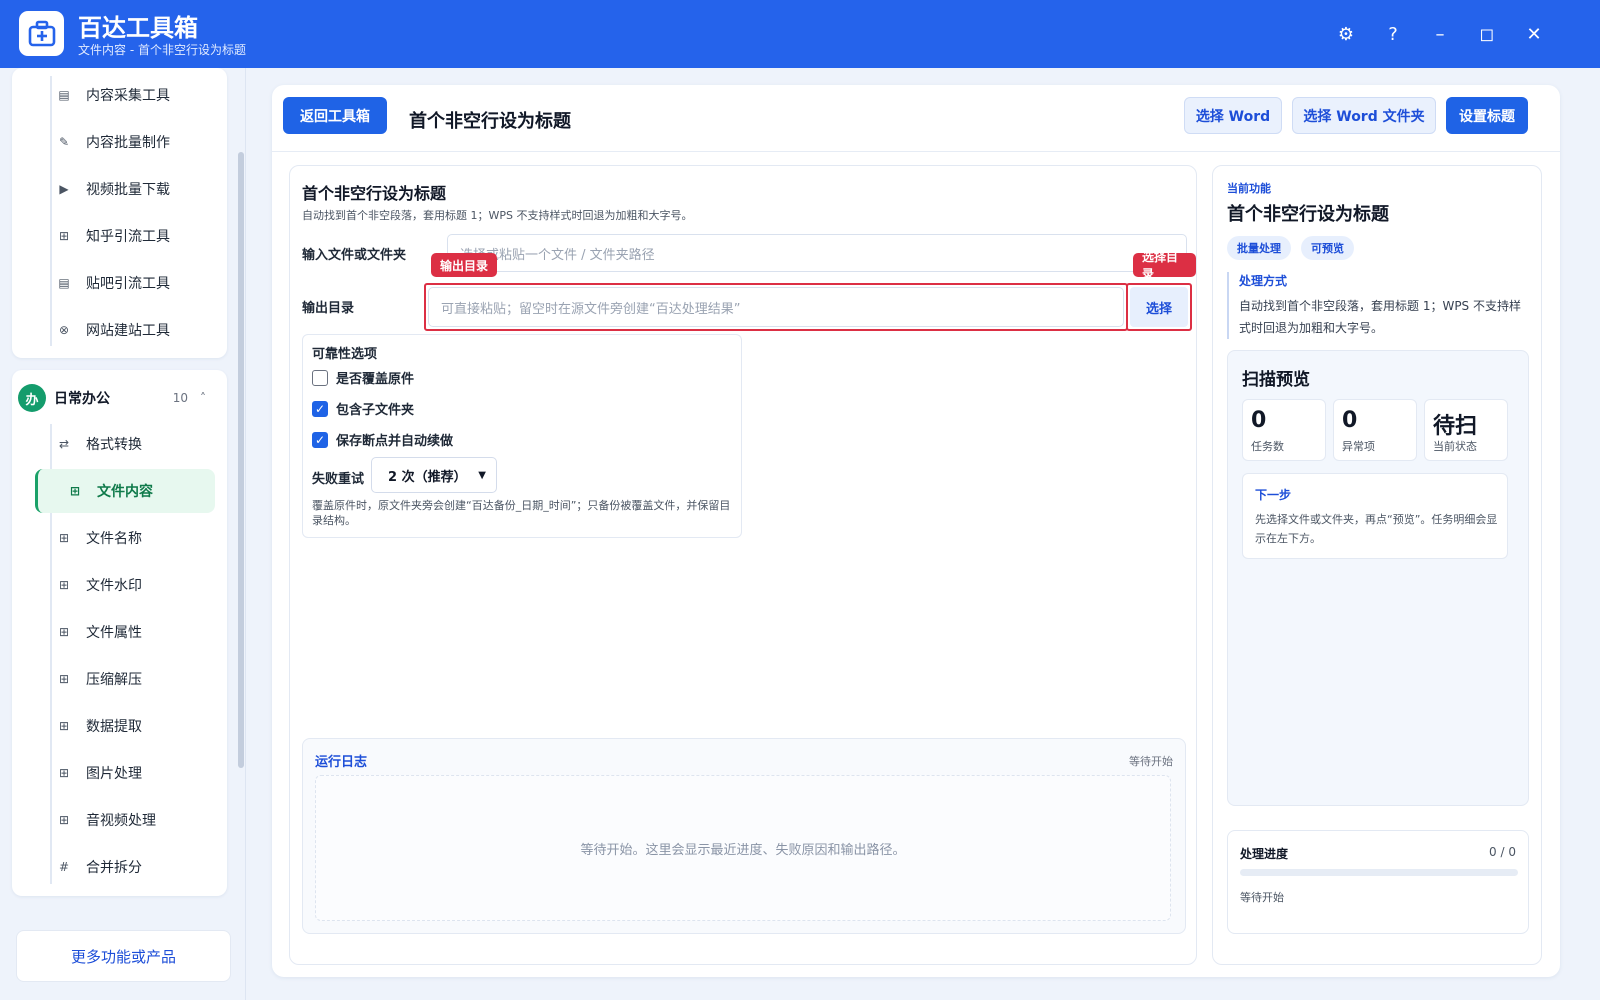  I want to click on title-bar: 百达工具箱 文件内容 - 首个非空行设为标题 ⚙ ? – ◻ ✕, so click(800, 34).